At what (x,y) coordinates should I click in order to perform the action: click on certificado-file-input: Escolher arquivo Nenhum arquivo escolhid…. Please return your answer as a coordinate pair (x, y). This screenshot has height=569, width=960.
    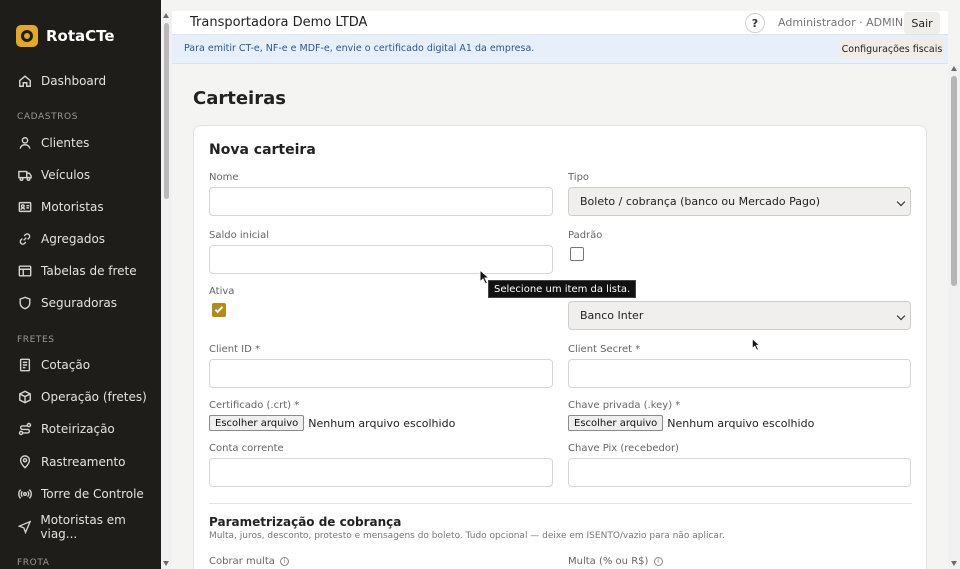
    Looking at the image, I should click on (332, 423).